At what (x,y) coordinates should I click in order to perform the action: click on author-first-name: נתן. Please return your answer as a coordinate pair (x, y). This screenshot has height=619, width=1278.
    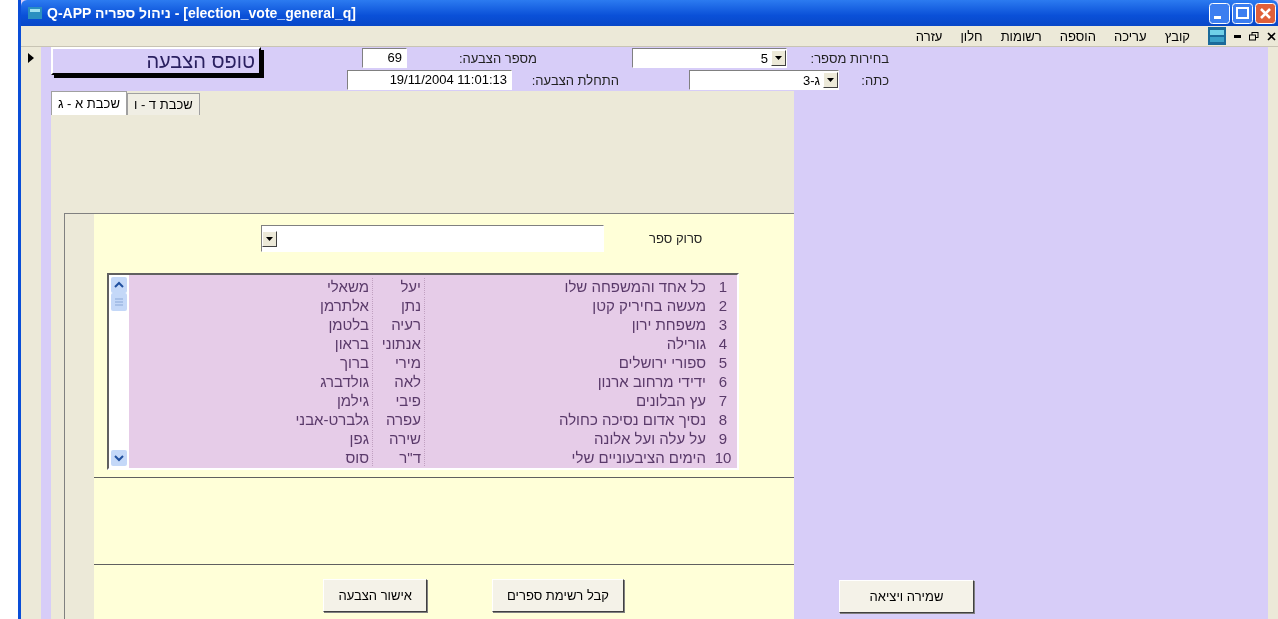
    Looking at the image, I should click on (398, 305).